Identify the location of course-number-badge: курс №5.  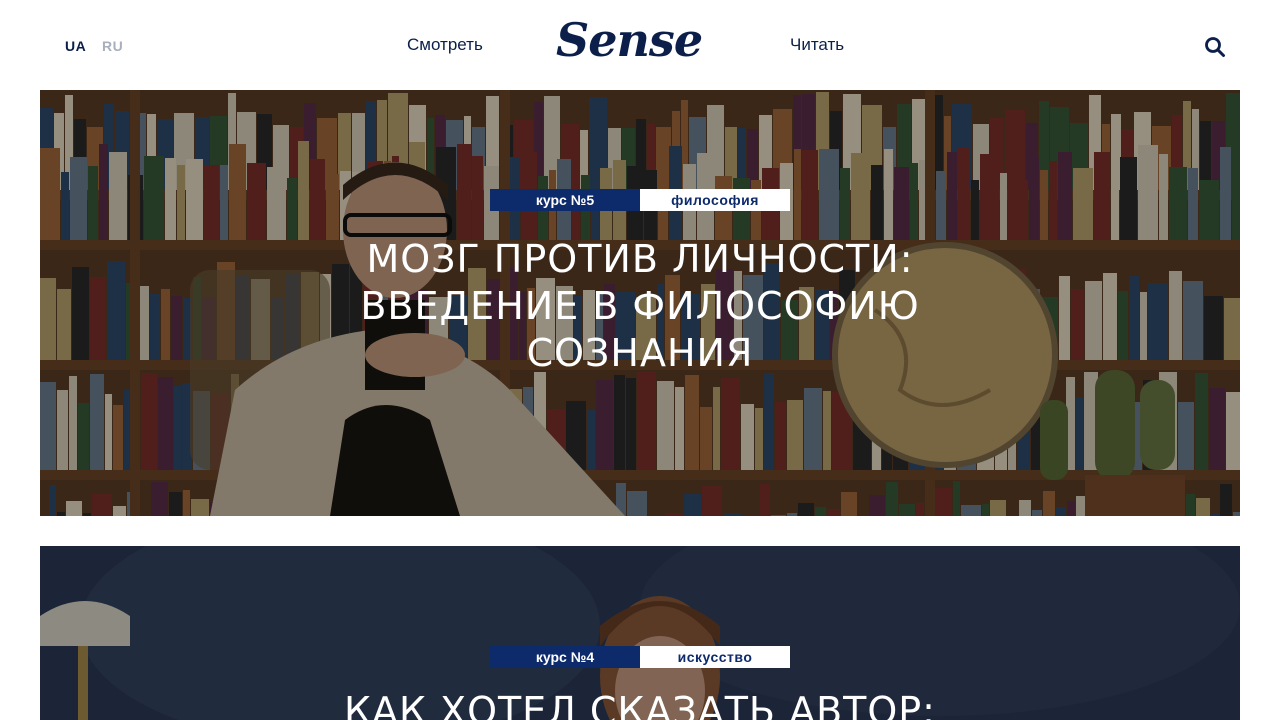
(565, 200).